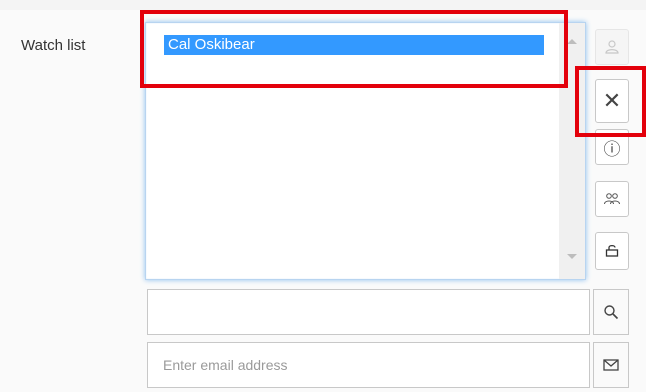 This screenshot has height=392, width=646. I want to click on search-input, so click(368, 312).